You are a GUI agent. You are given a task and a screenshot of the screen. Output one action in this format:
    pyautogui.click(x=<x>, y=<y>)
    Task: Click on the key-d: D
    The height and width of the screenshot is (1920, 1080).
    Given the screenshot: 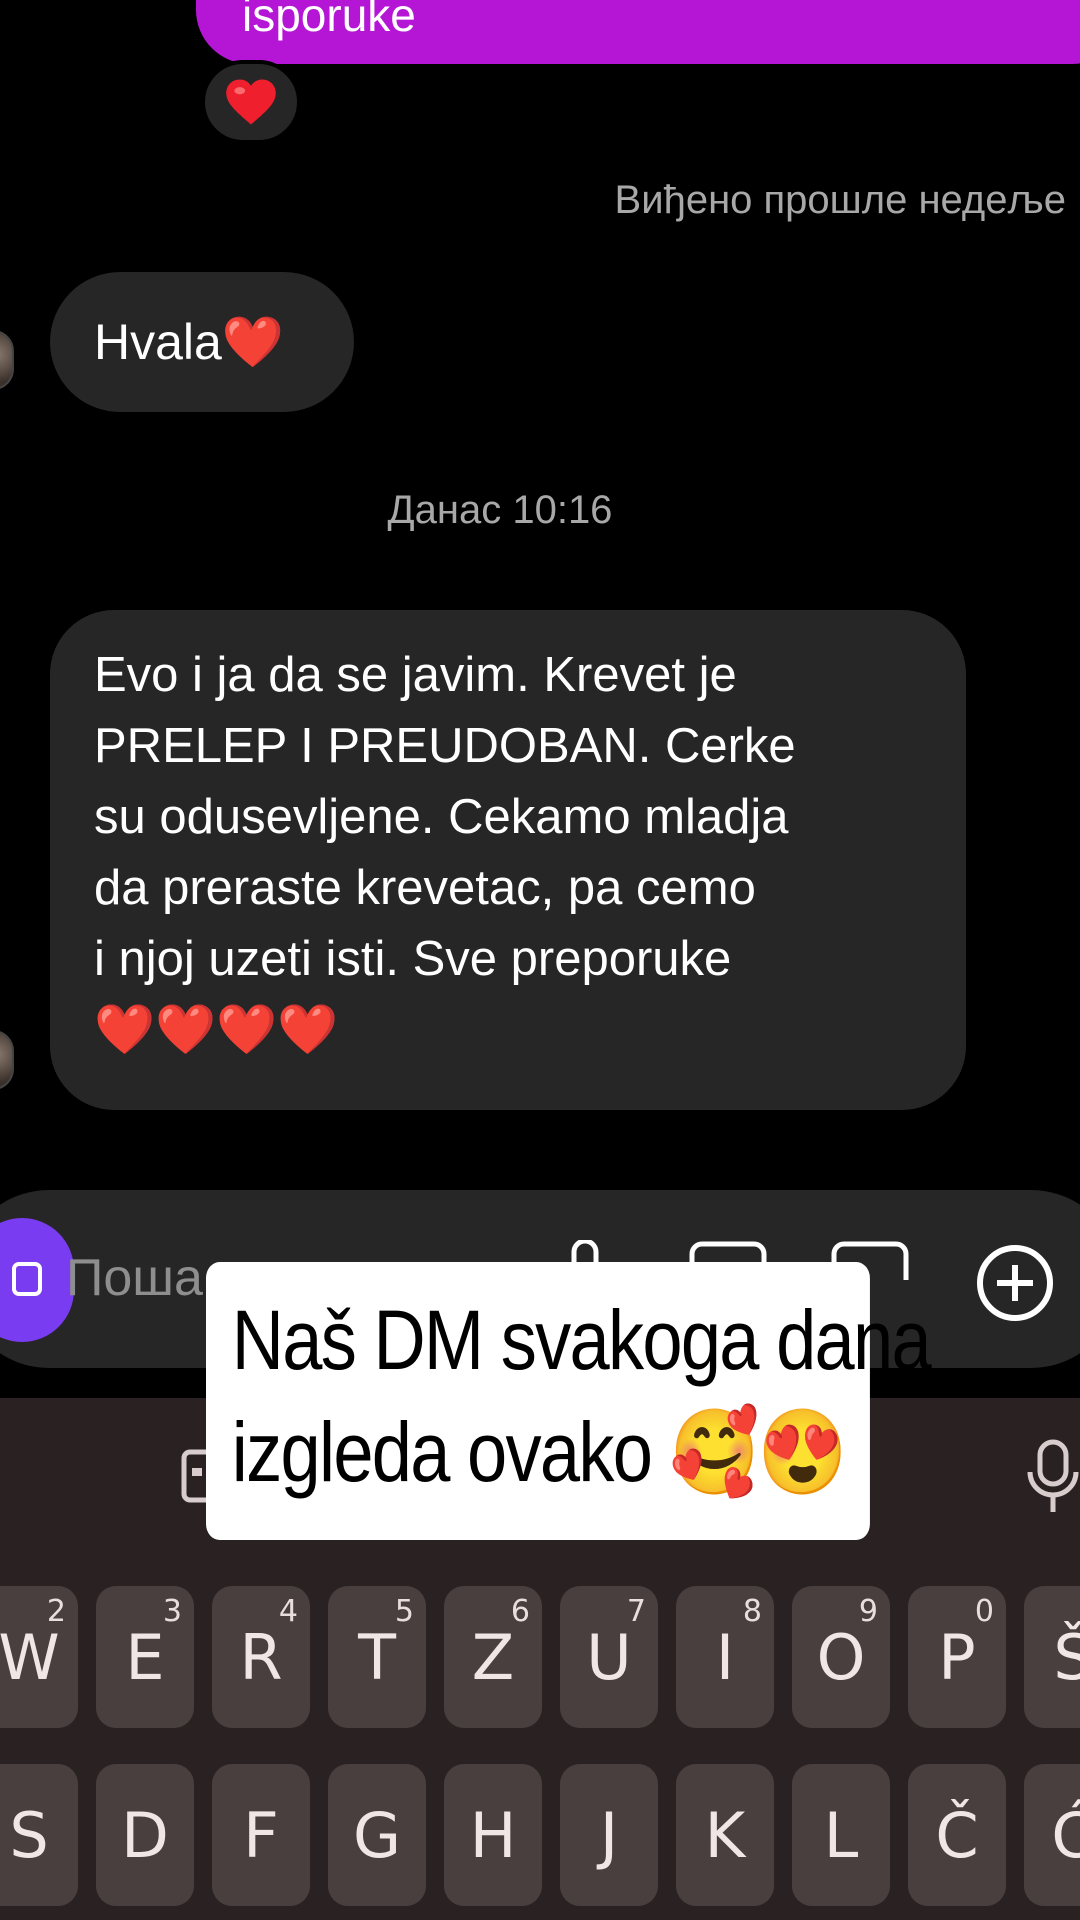 What is the action you would take?
    pyautogui.click(x=145, y=1835)
    